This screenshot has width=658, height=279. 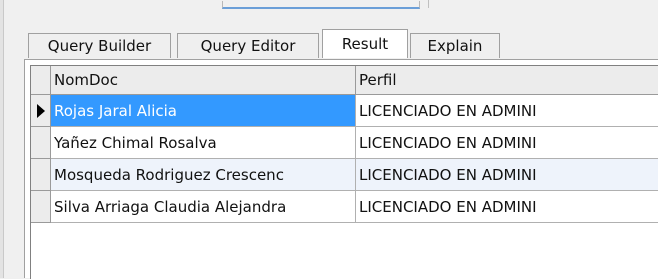 I want to click on toolbar-control-edge, so click(x=321, y=5).